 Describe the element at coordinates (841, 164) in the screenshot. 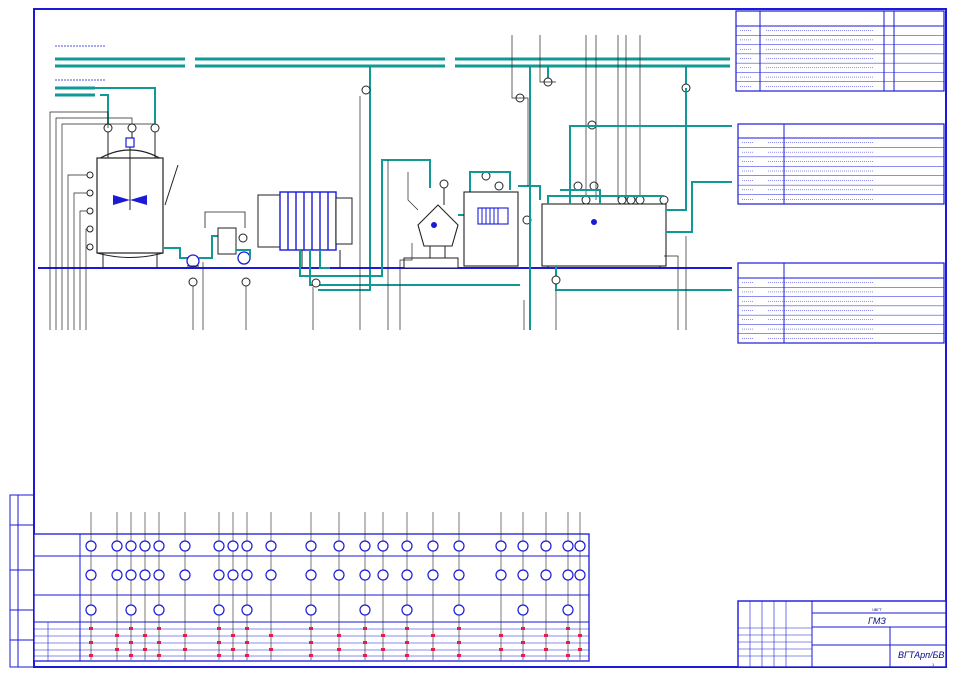

I see `legend-table-middle` at that location.